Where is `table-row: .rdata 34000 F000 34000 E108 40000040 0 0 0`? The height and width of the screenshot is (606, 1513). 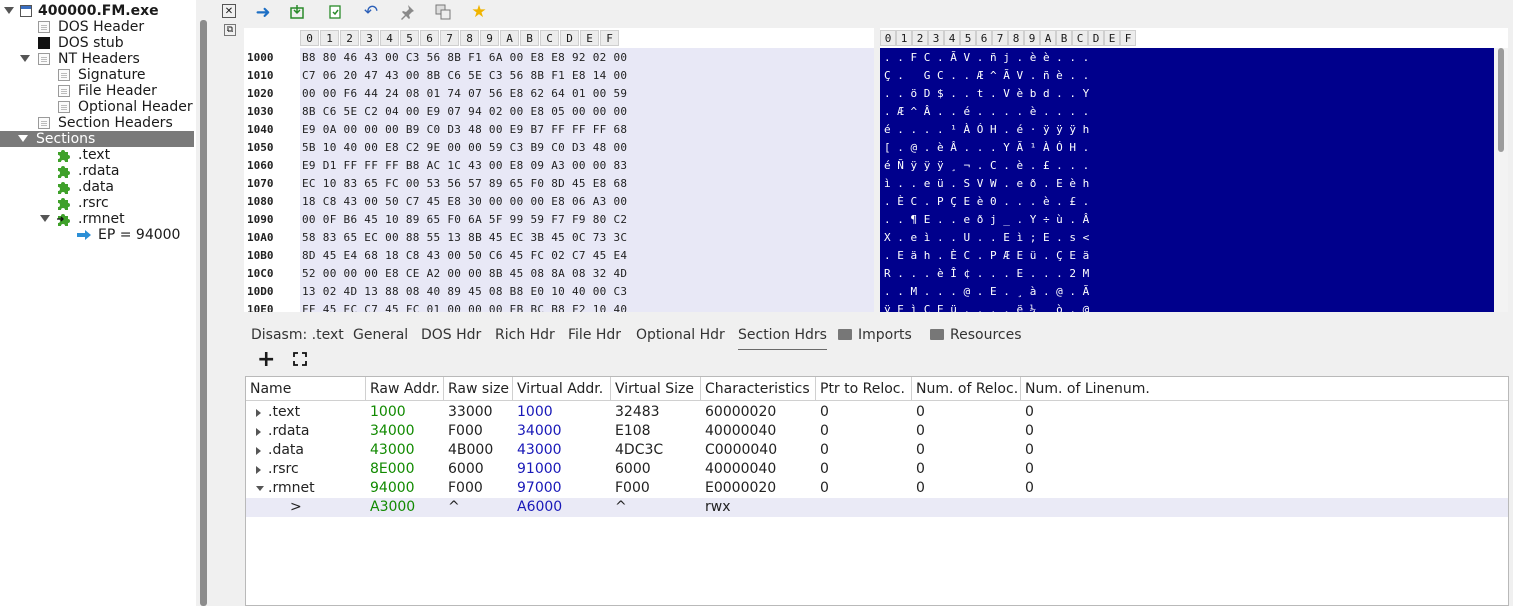
table-row: .rdata 34000 F000 34000 E108 40000040 0 0 0 is located at coordinates (877, 431).